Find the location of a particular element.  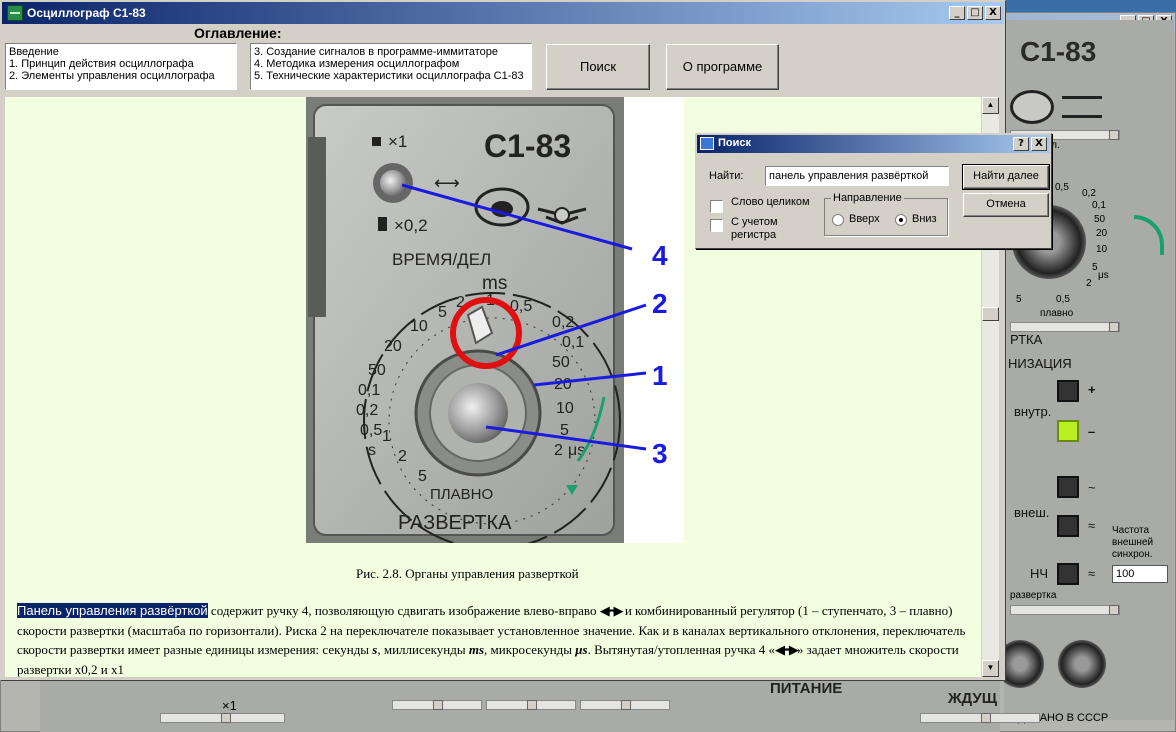

bg-dial-n6: 5 is located at coordinates (1095, 267).